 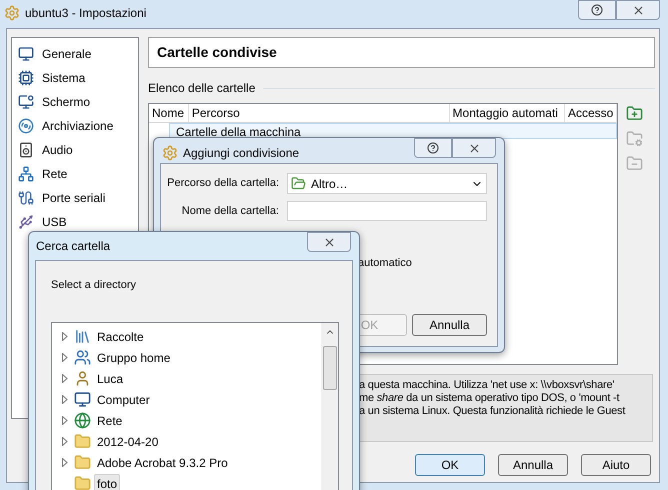 What do you see at coordinates (401, 52) in the screenshot?
I see `page-header: Cartelle condivise` at bounding box center [401, 52].